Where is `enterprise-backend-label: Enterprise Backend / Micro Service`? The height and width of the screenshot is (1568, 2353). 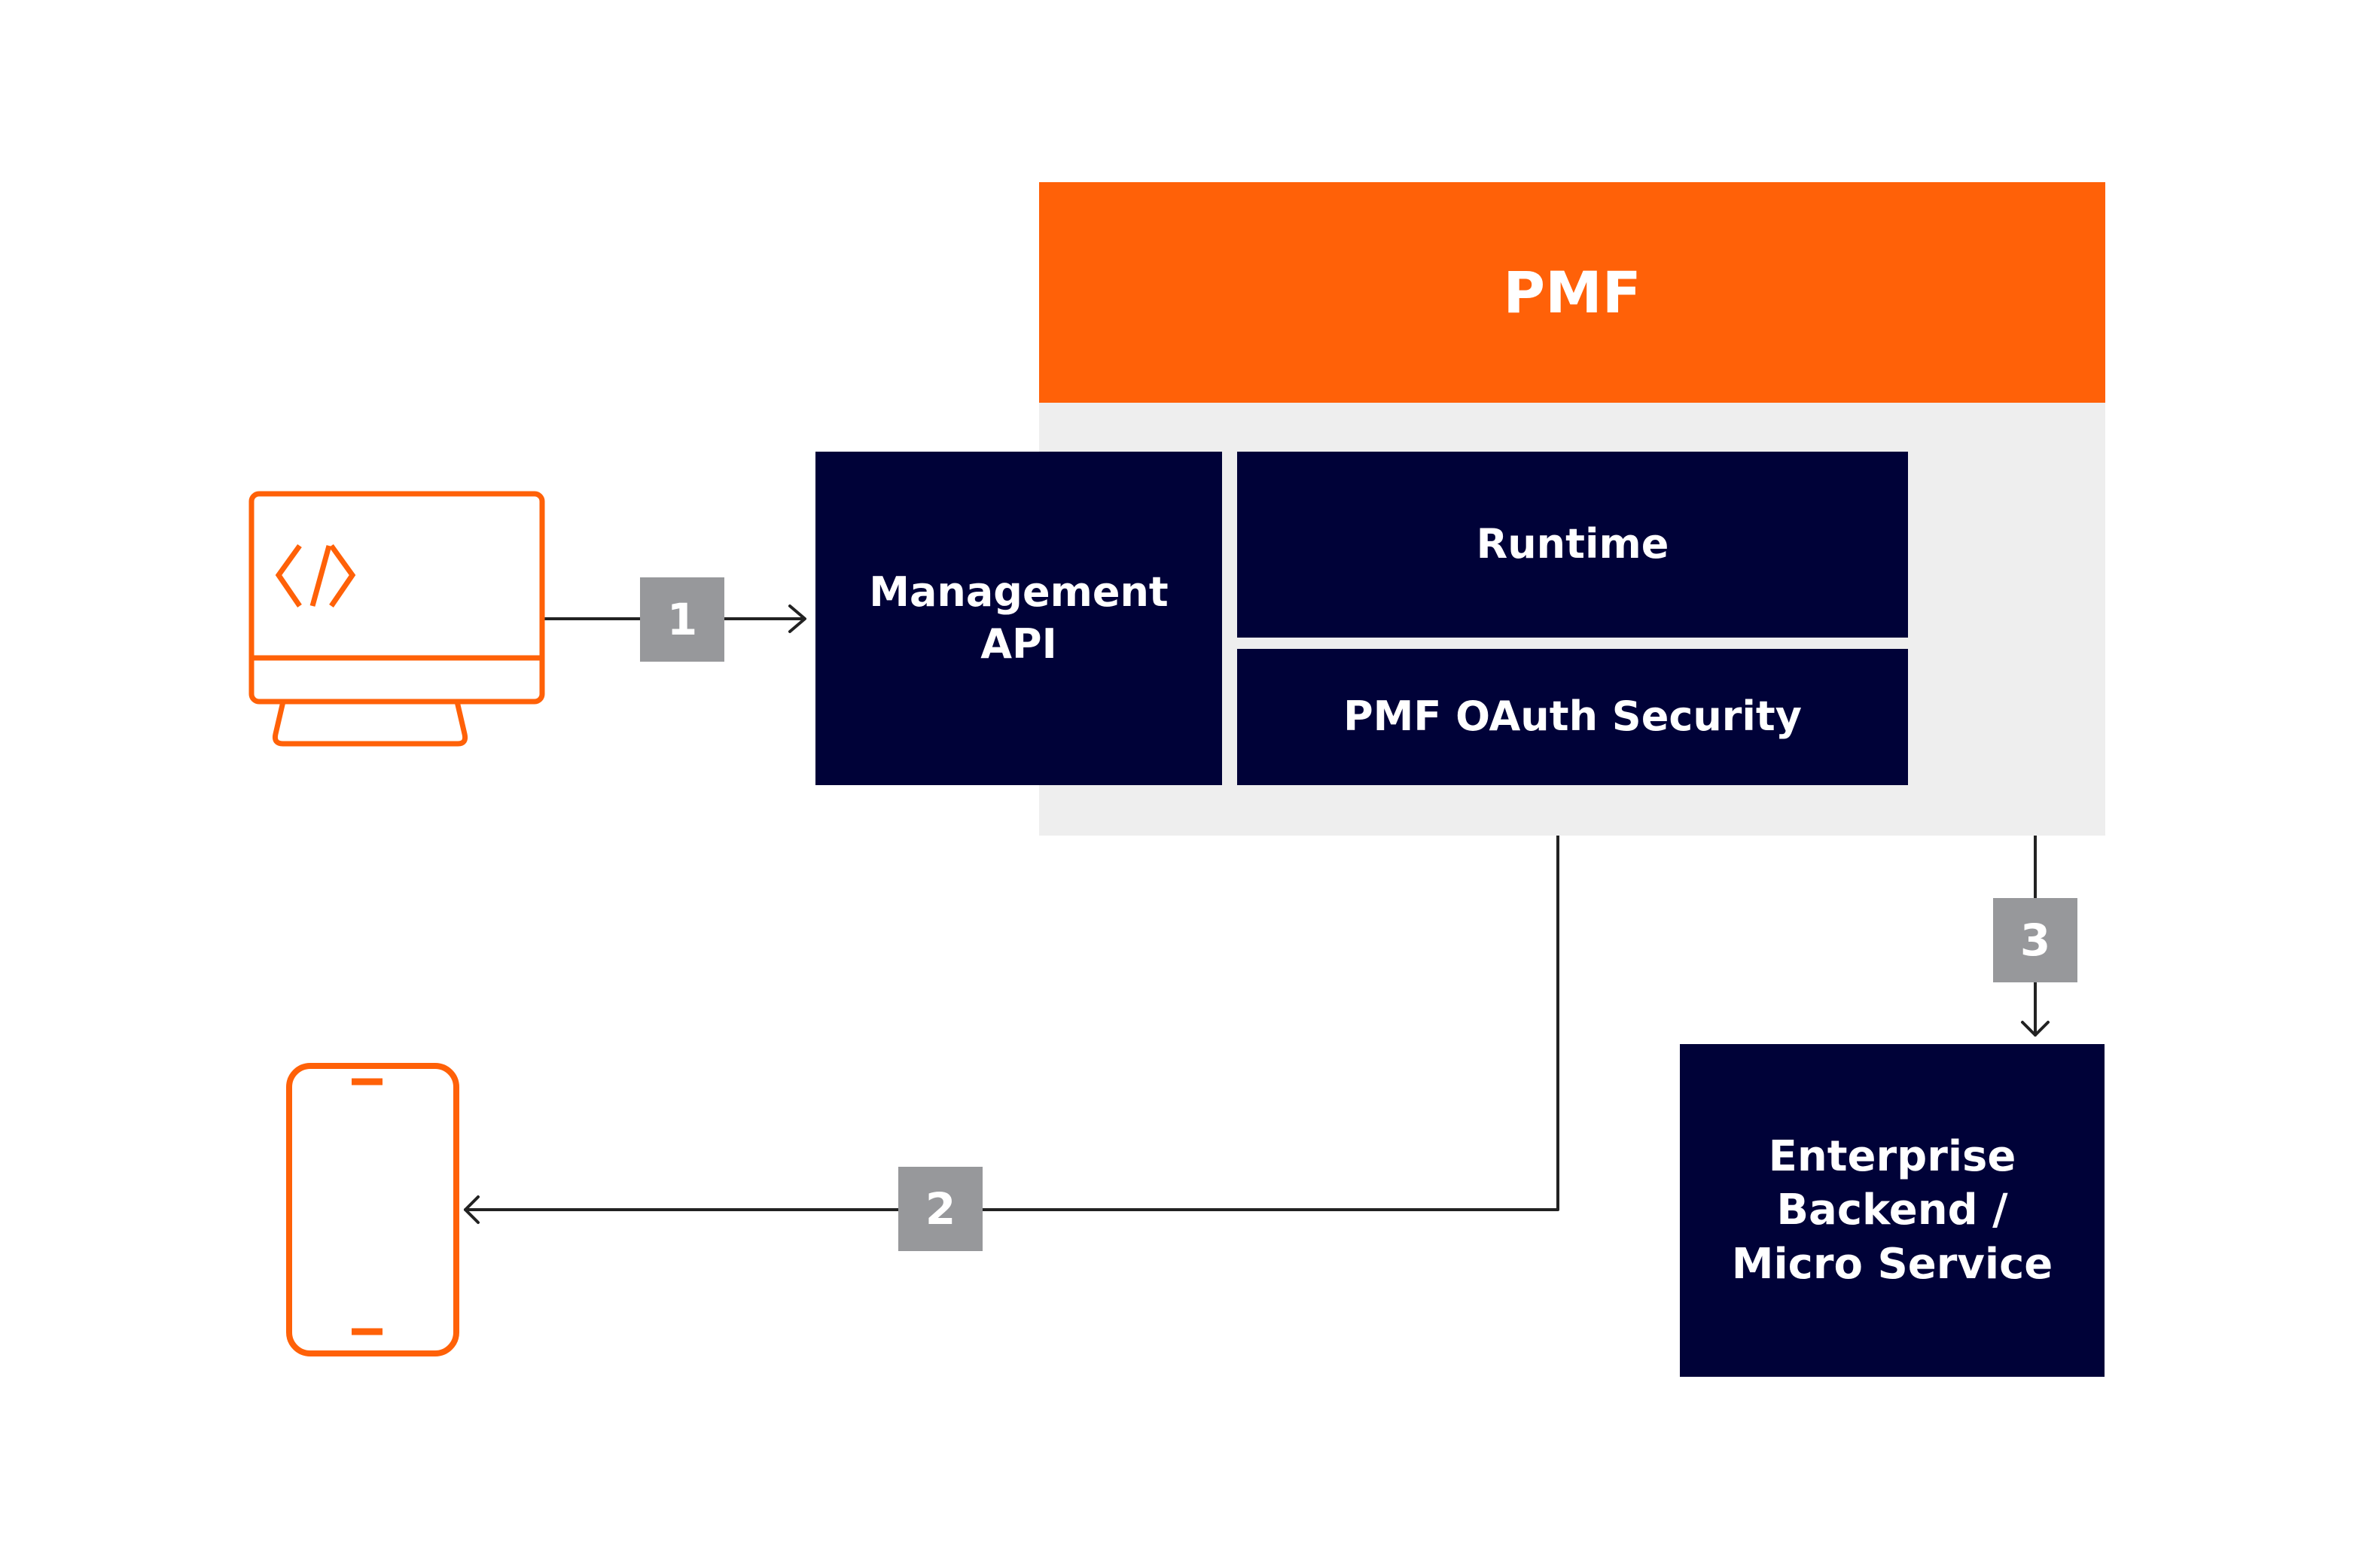
enterprise-backend-label: Enterprise Backend / Micro Service is located at coordinates (1892, 1210).